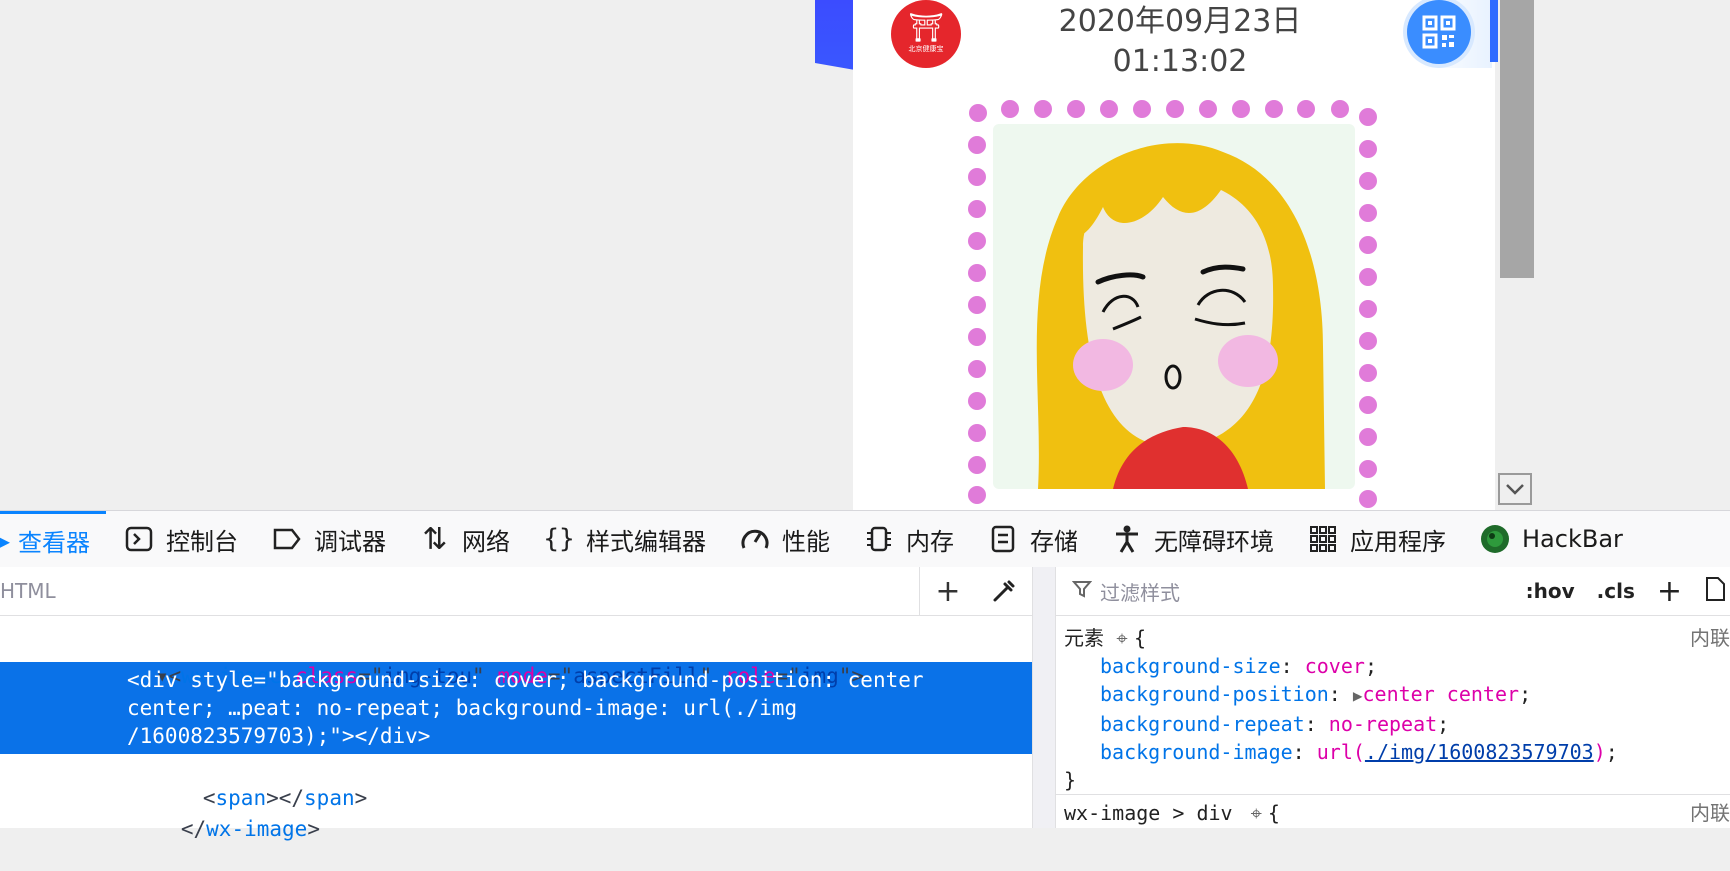  I want to click on inspector-icon: ▸, so click(5, 540).